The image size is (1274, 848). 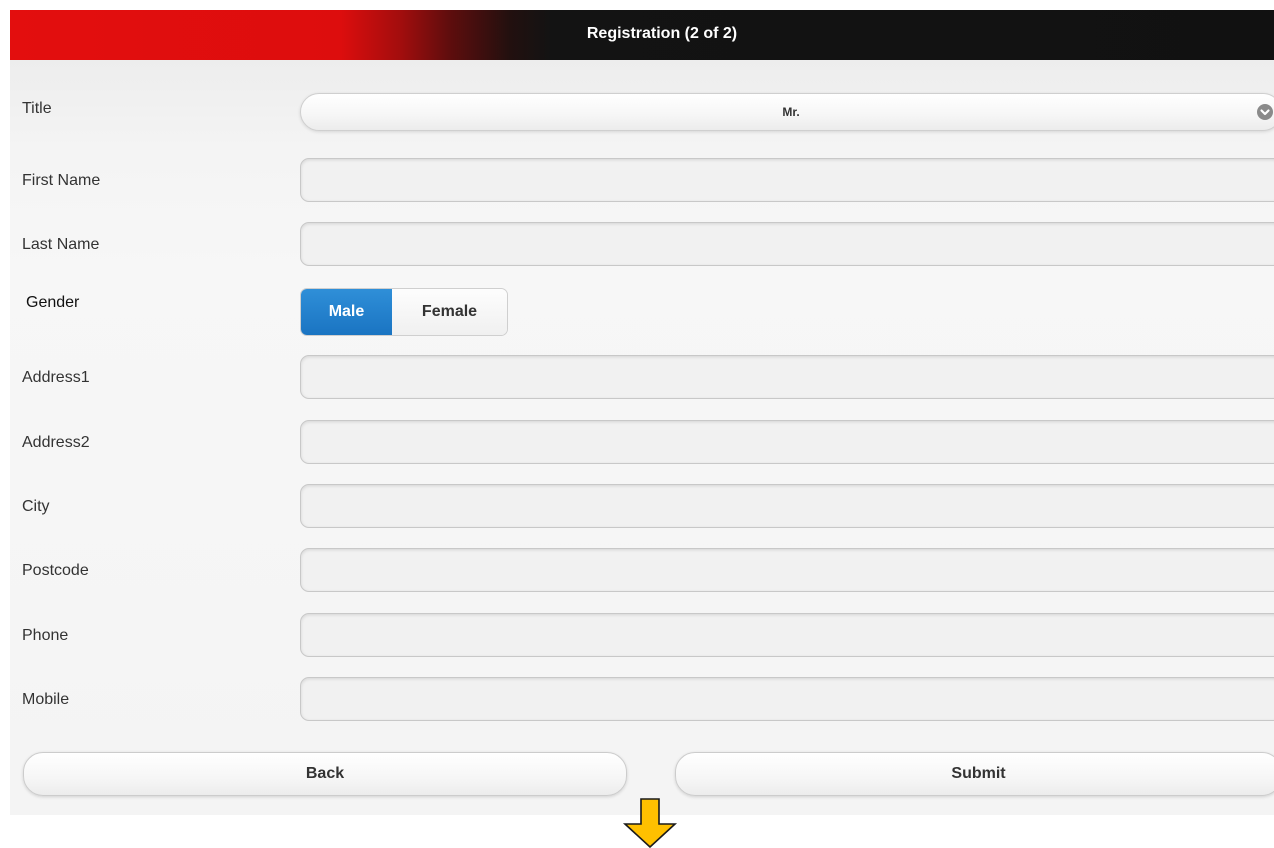 I want to click on gender-toggle: Male Female, so click(x=404, y=312).